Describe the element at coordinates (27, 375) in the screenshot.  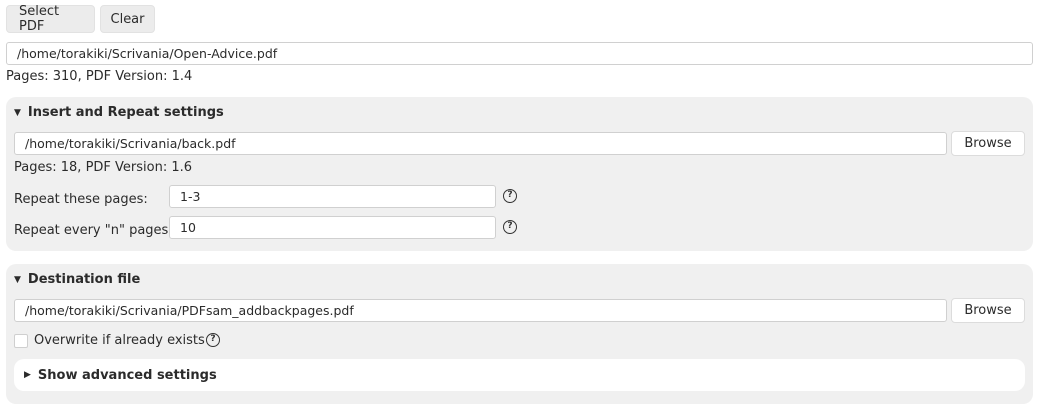
I see `triangle-right-icon: ▶` at that location.